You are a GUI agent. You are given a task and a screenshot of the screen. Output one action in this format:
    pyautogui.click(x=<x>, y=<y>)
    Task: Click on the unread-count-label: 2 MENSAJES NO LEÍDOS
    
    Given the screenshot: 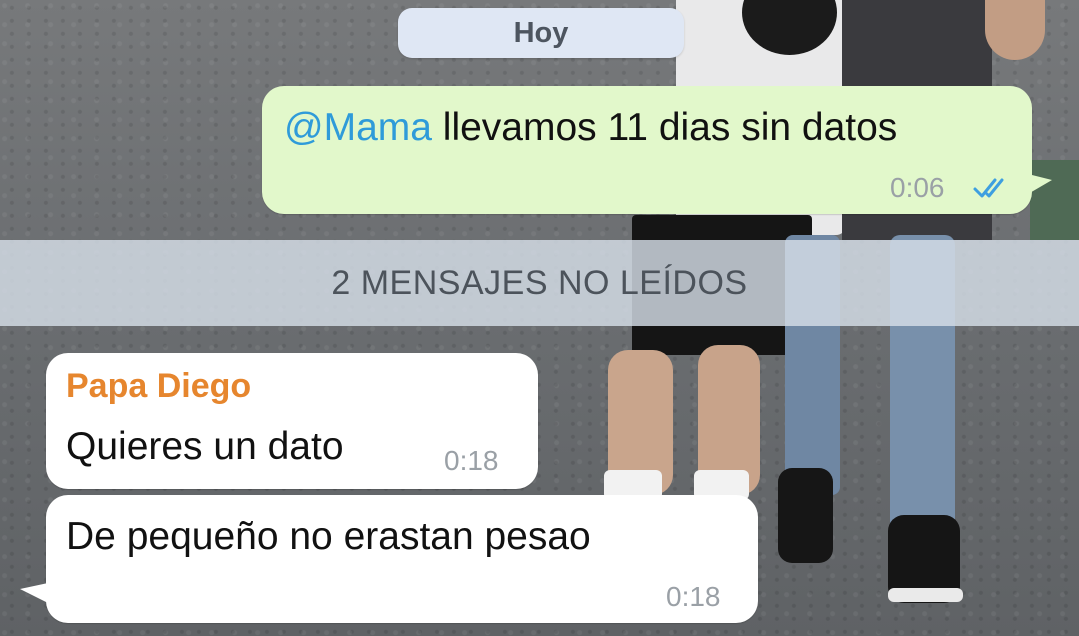 What is the action you would take?
    pyautogui.click(x=539, y=282)
    